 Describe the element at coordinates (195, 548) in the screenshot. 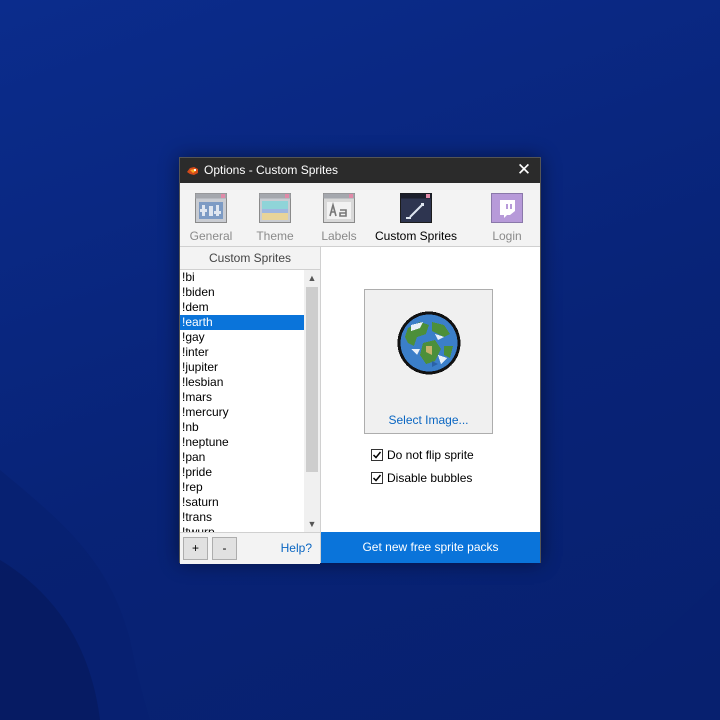

I see `add-sprite-button: +` at that location.